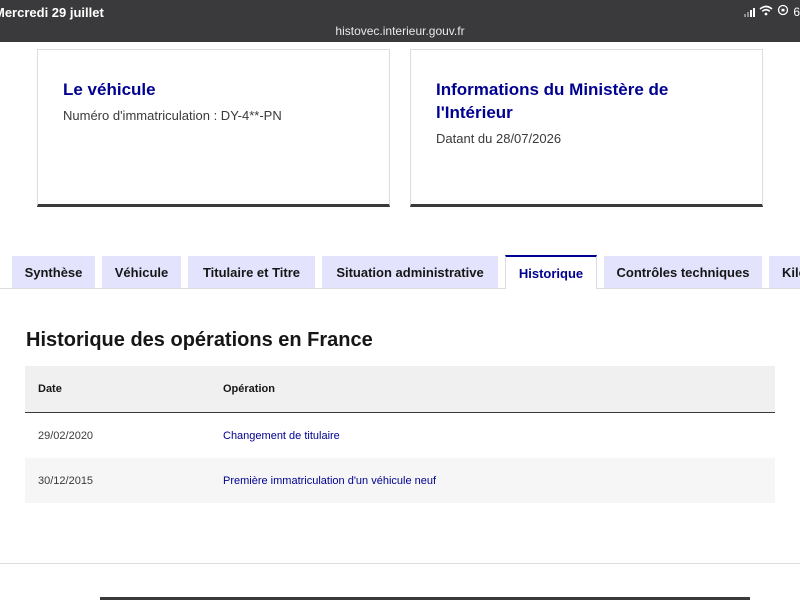  Describe the element at coordinates (783, 11) in the screenshot. I see `orientation-lock-icon` at that location.